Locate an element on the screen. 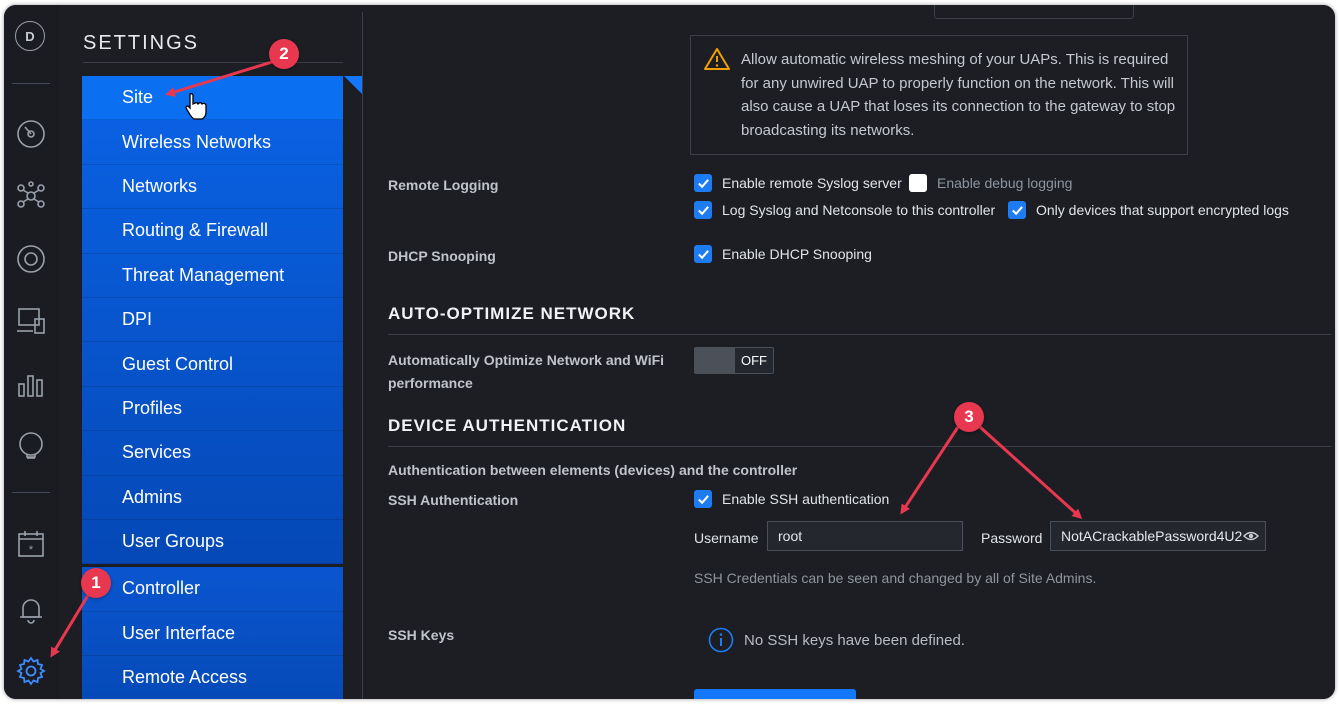 This screenshot has width=1339, height=704. annotation-badge-3: 3 is located at coordinates (969, 417).